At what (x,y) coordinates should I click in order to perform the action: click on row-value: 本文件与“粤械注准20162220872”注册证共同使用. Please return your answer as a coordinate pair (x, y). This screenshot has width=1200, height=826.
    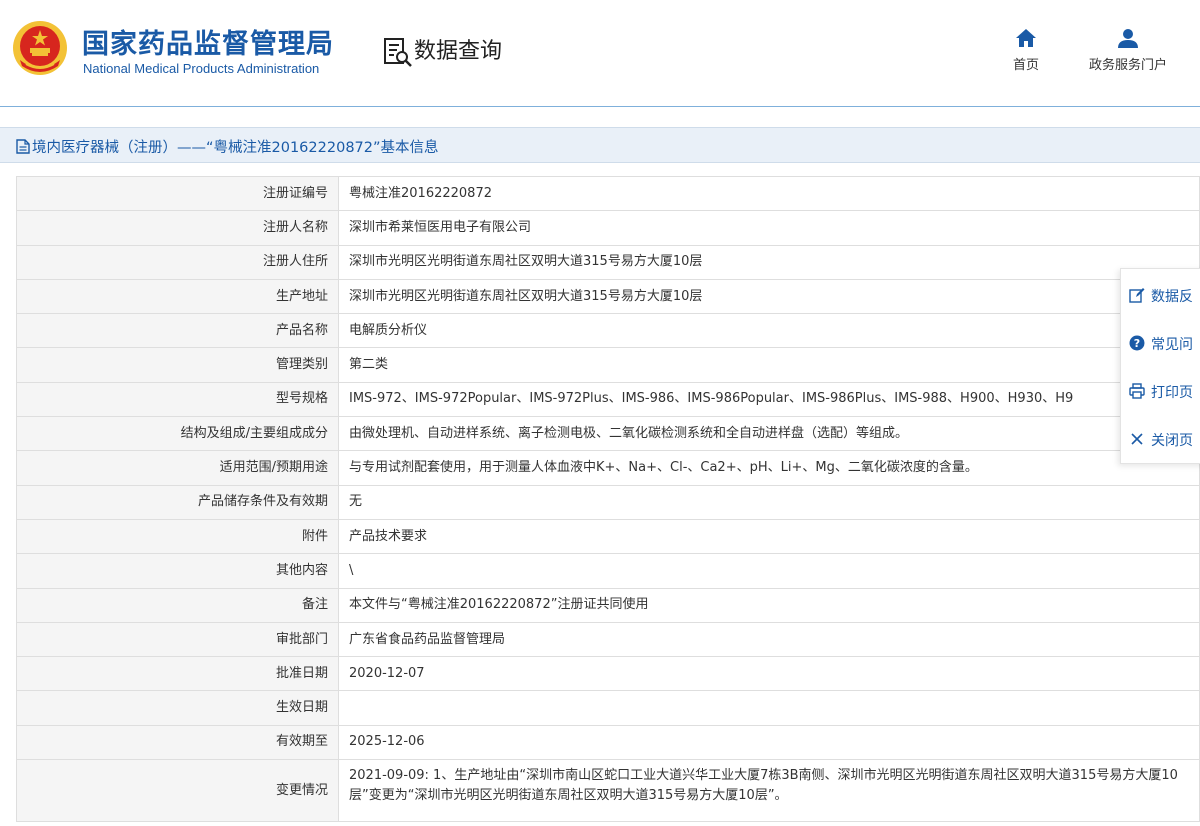
    Looking at the image, I should click on (769, 605).